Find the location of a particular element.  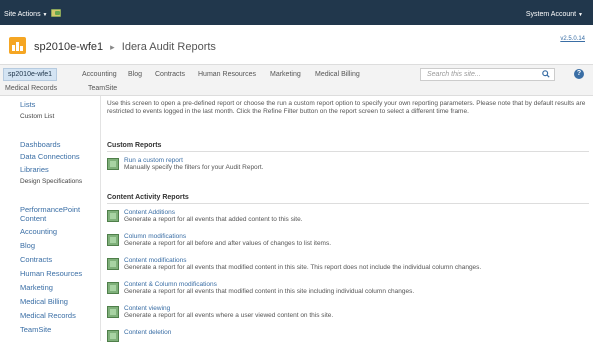

report-title-link: Run a custom report is located at coordinates (153, 160).